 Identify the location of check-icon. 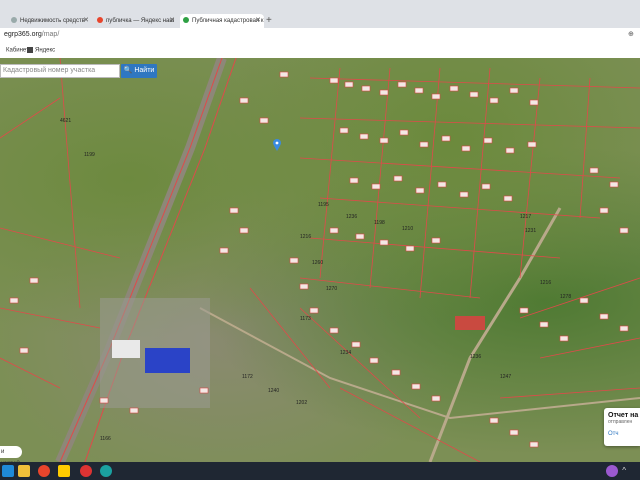
(186, 20).